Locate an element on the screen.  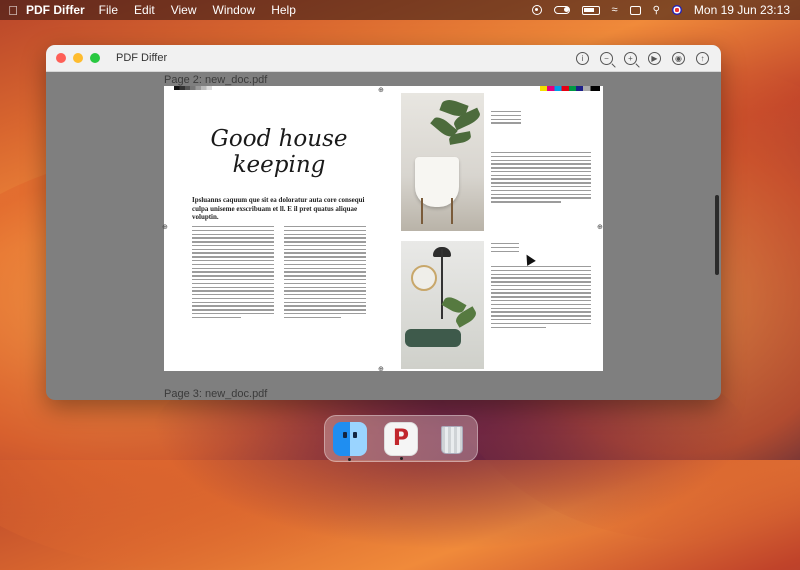
trash-dock-icon is located at coordinates (452, 439).